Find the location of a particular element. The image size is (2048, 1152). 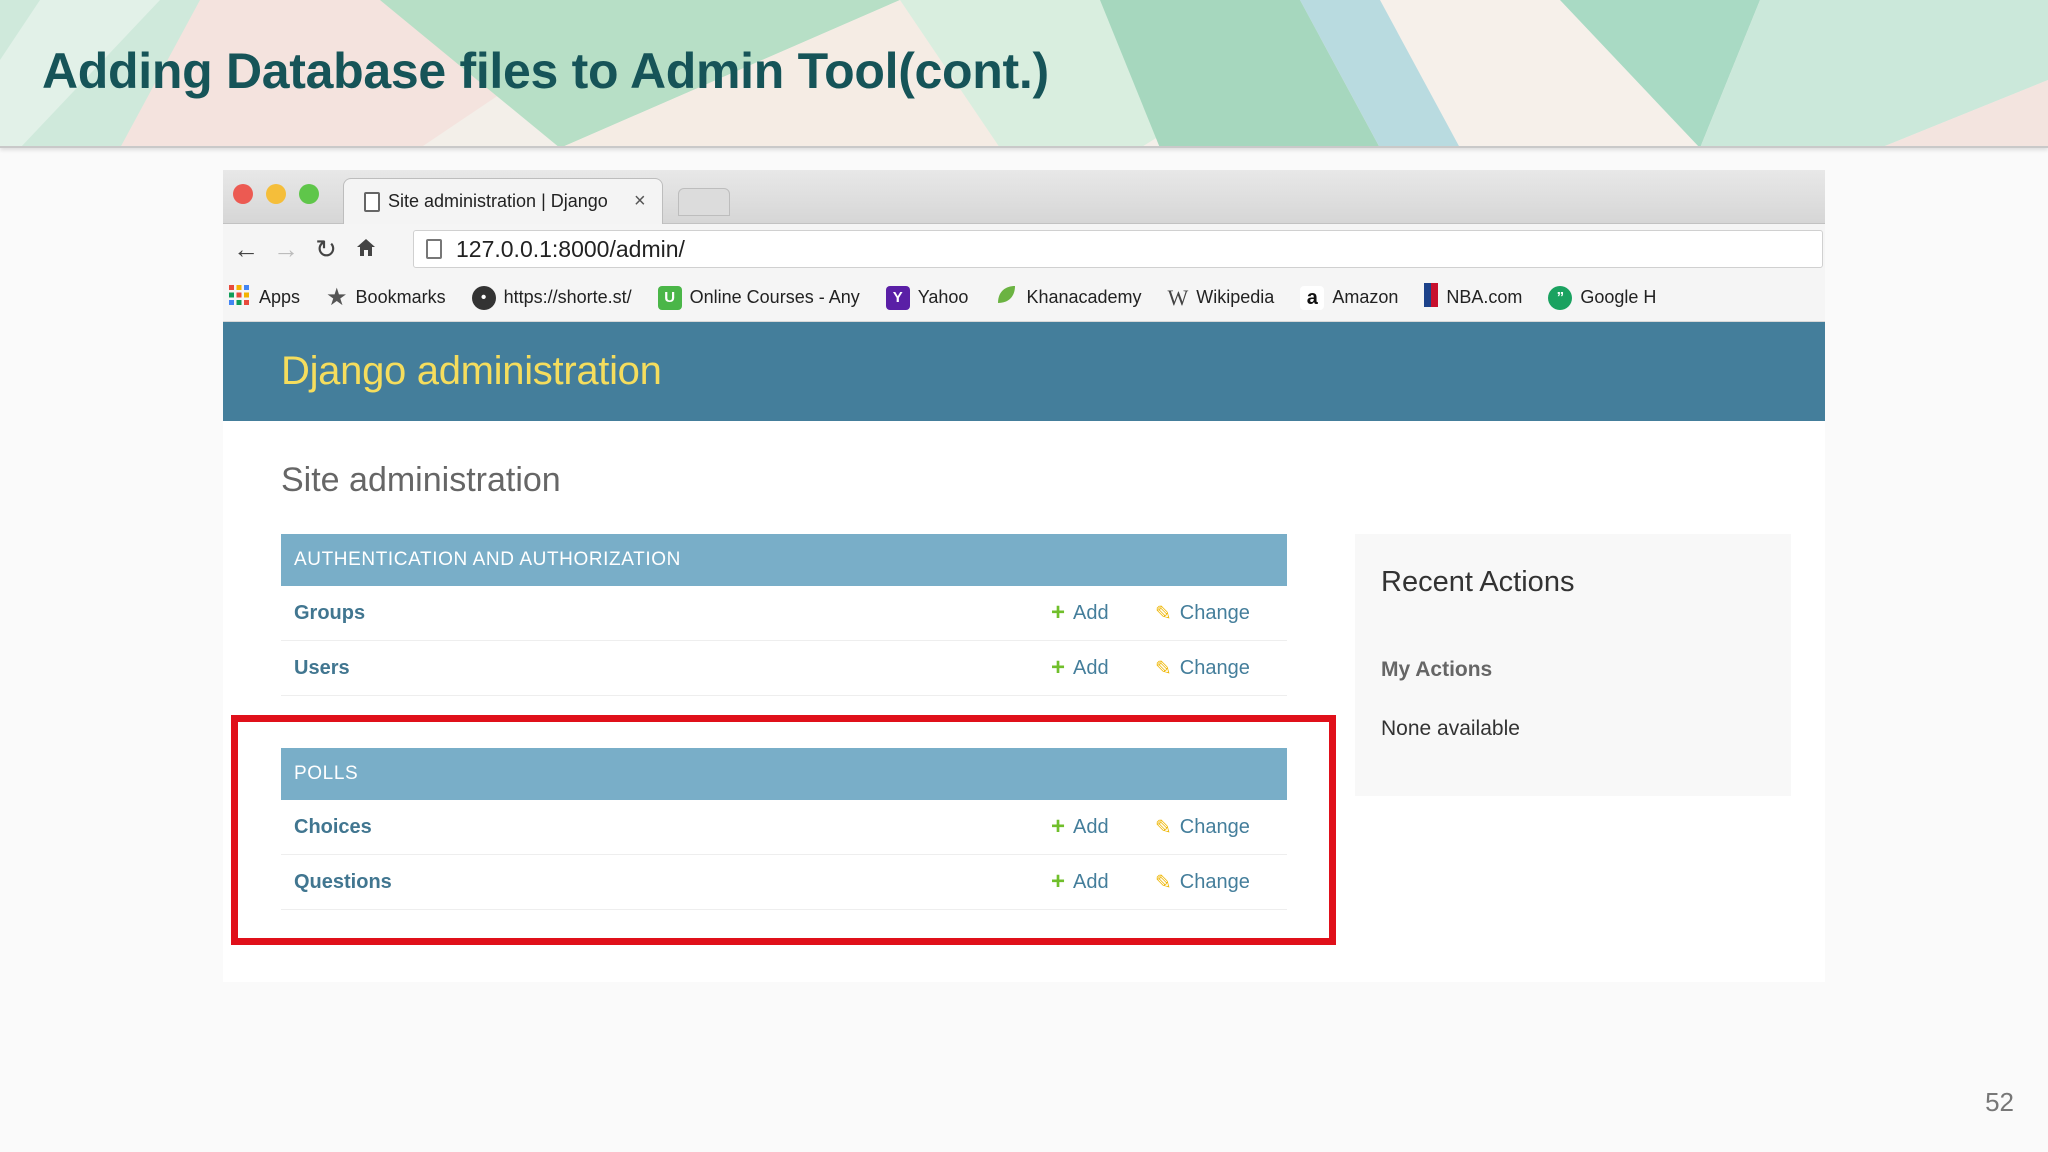

bookmark-label: Apps is located at coordinates (280, 297).